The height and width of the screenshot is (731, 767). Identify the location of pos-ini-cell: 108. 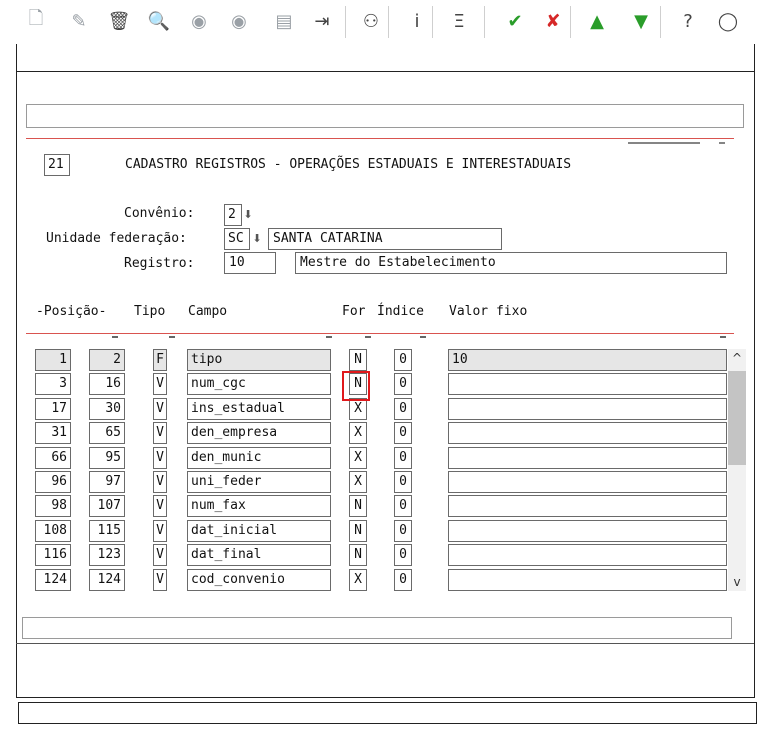
(53, 531).